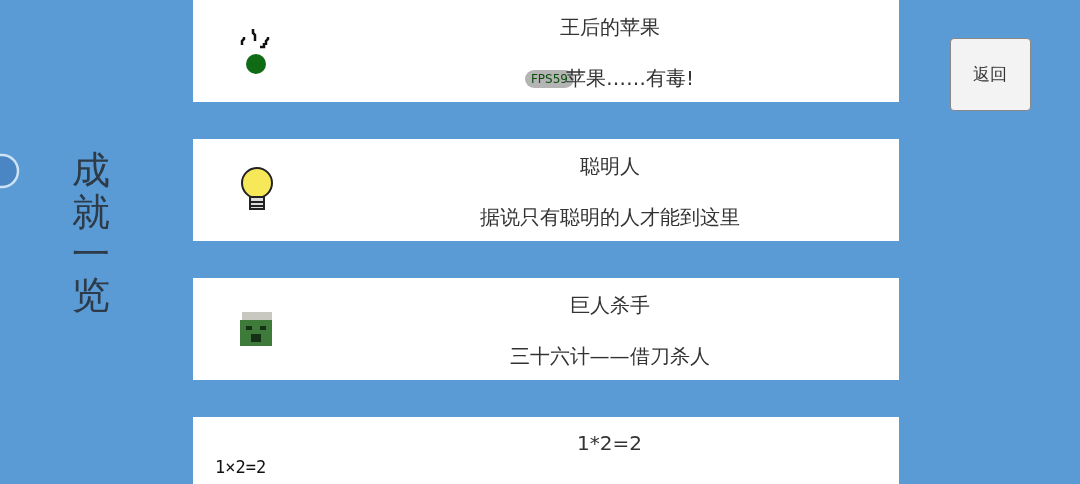 This screenshot has width=1080, height=484. What do you see at coordinates (609, 166) in the screenshot?
I see `achievement-title: 聪明人` at bounding box center [609, 166].